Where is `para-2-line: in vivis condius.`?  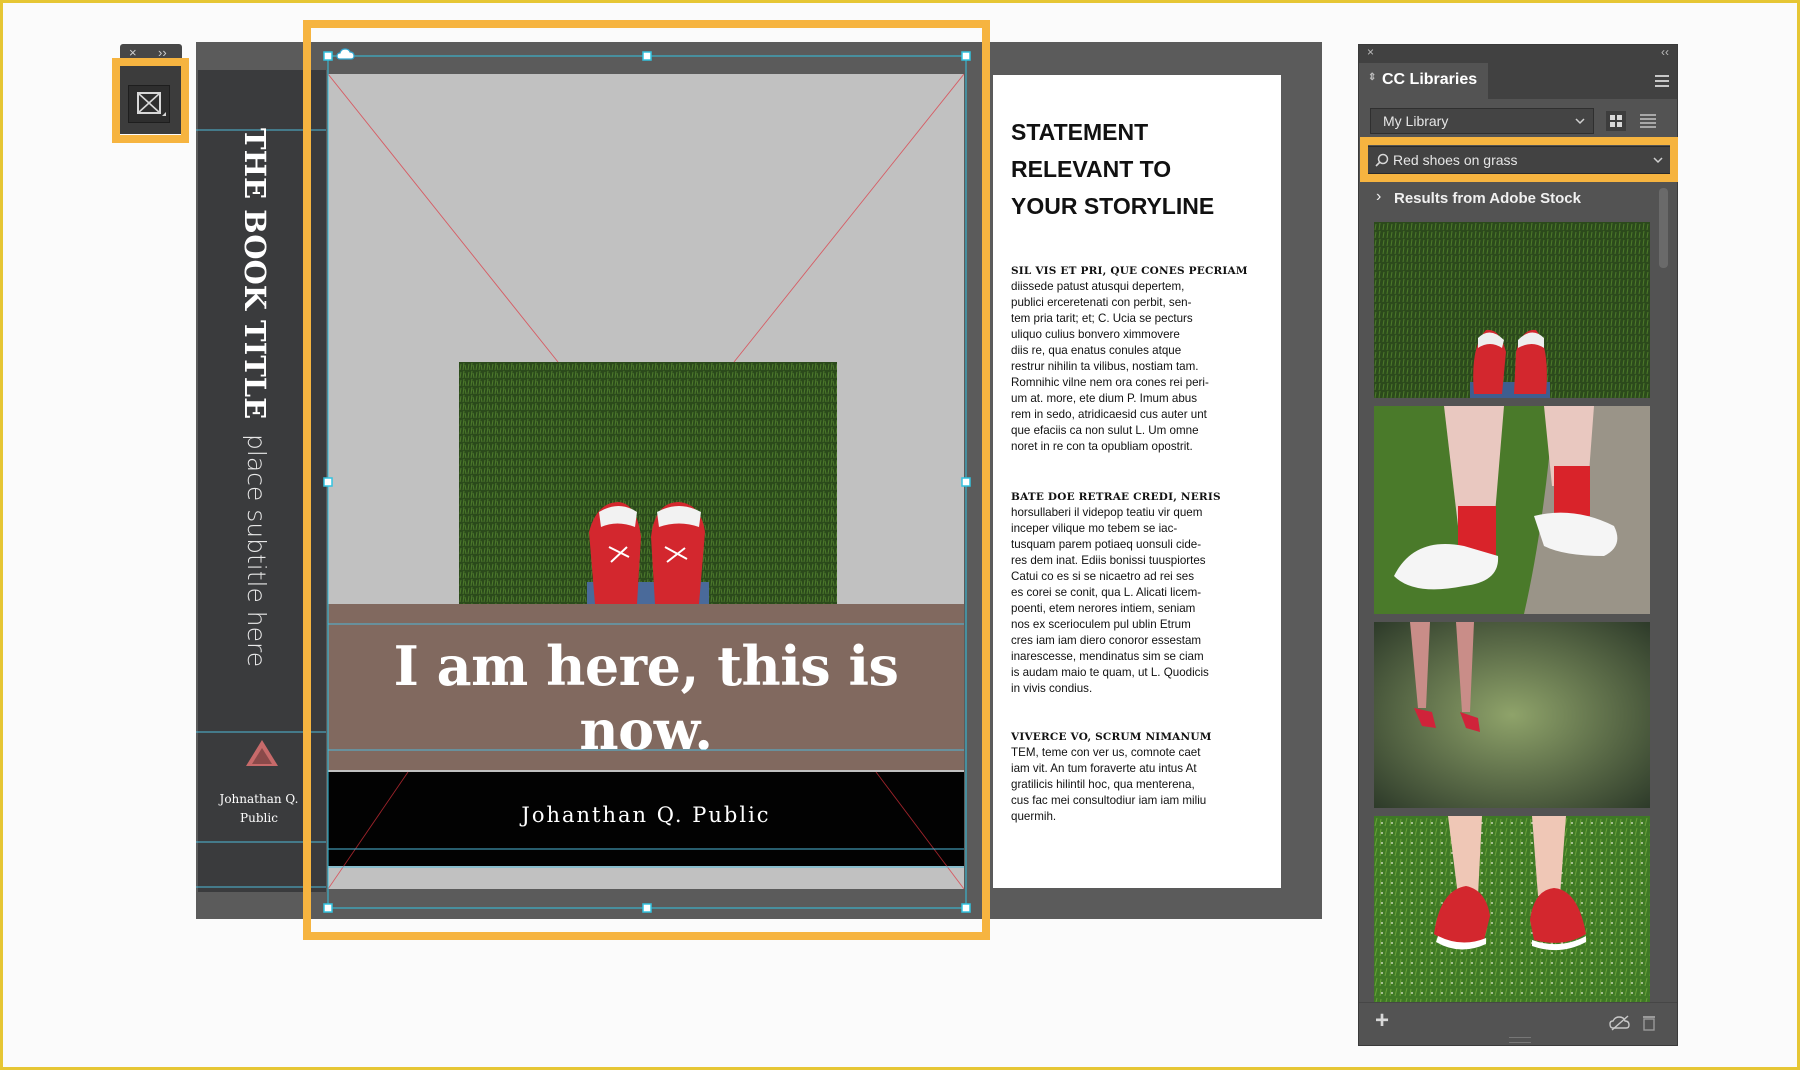 para-2-line: in vivis condius. is located at coordinates (1052, 688).